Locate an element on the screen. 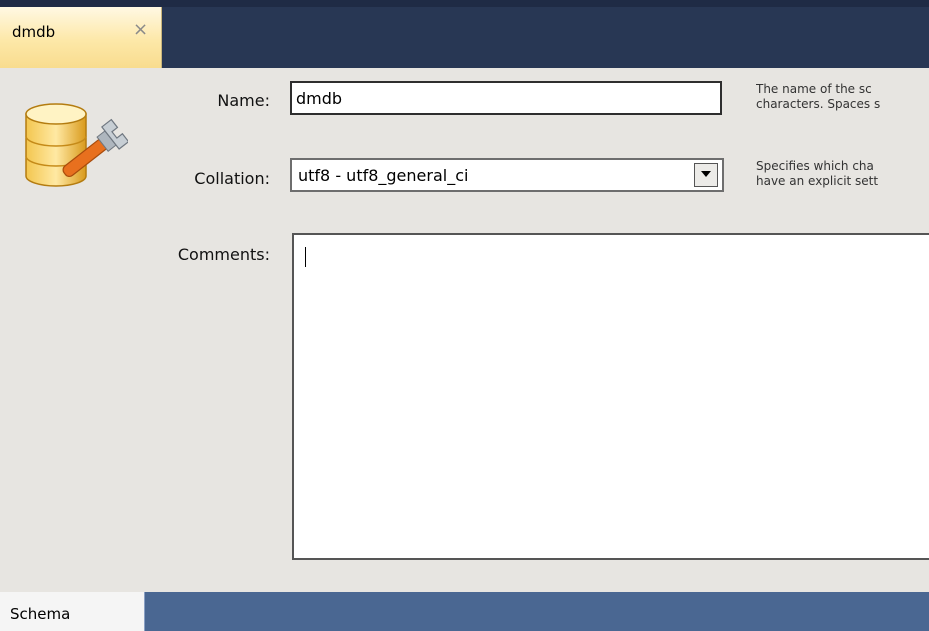  collation-hint-line-1: Specifies which cha is located at coordinates (815, 166).